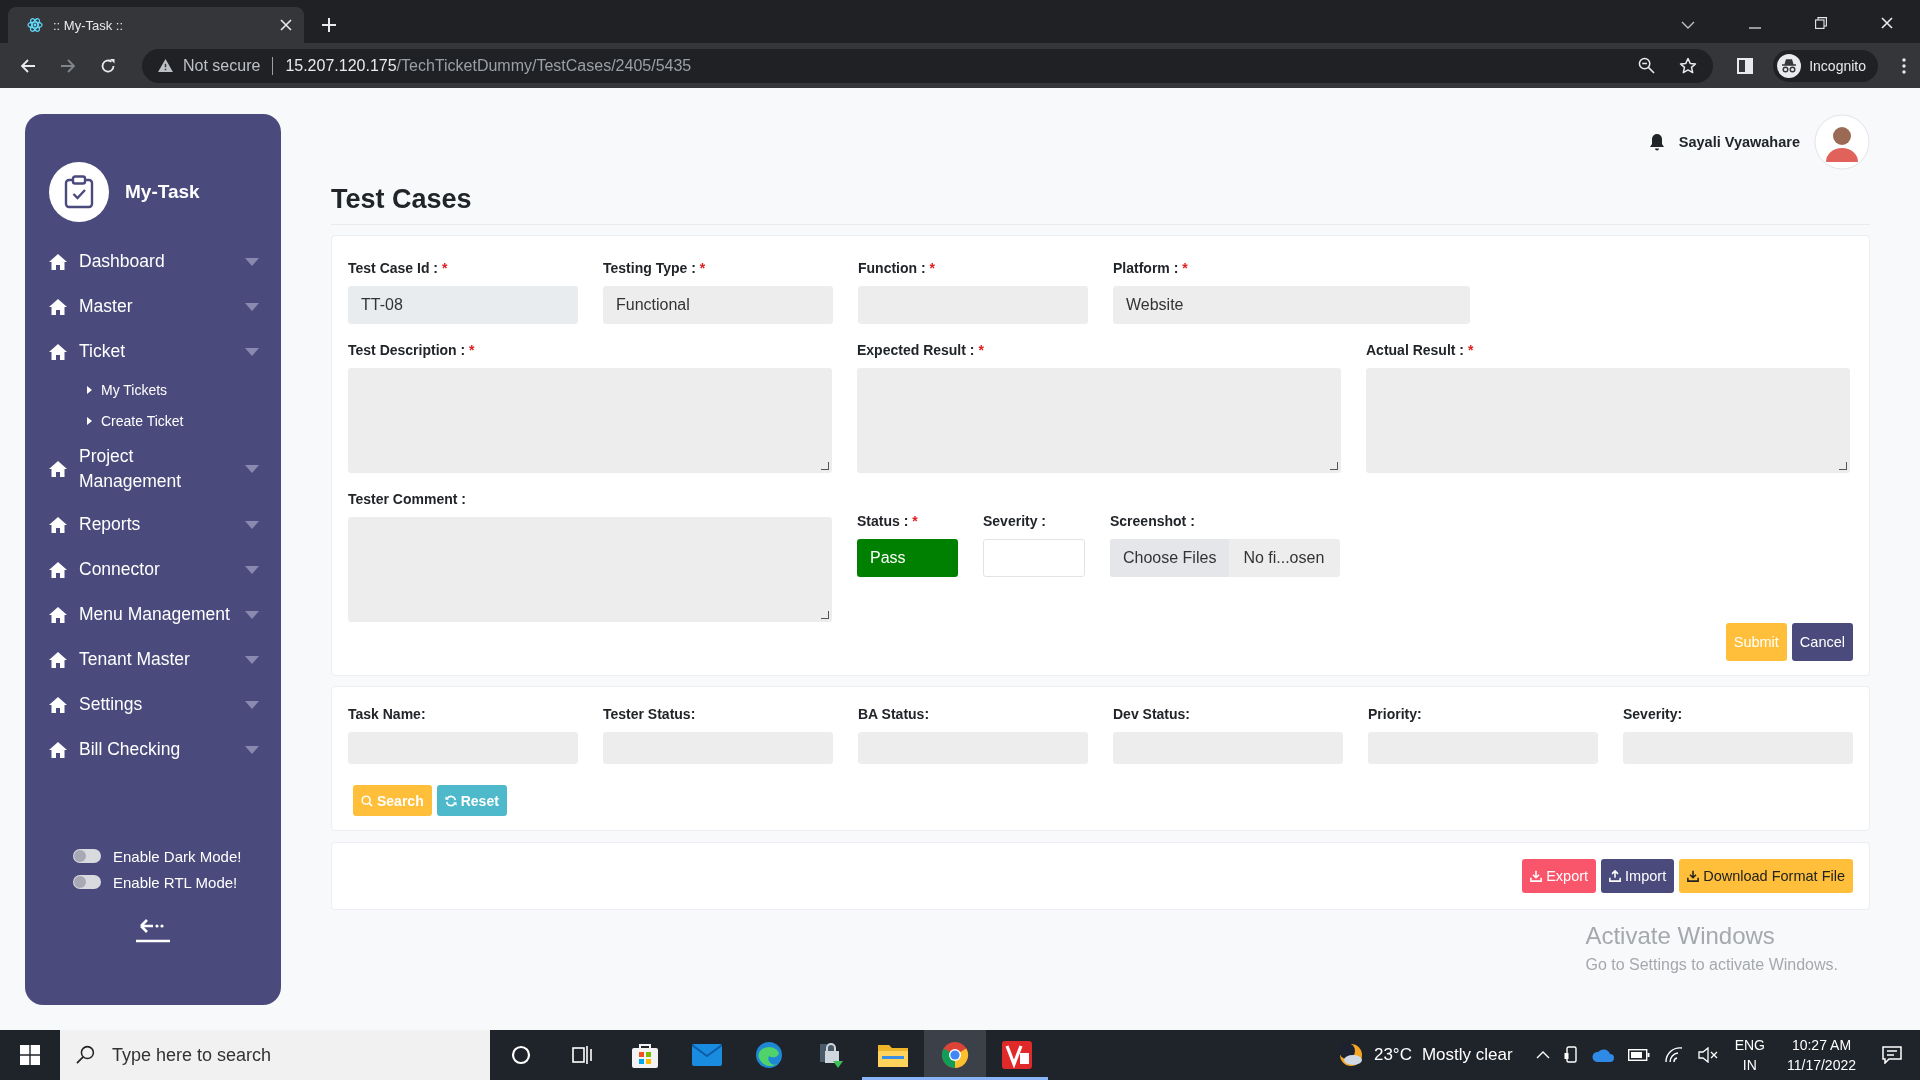 The image size is (1920, 1080). What do you see at coordinates (1822, 642) in the screenshot?
I see `action-button: Cancel` at bounding box center [1822, 642].